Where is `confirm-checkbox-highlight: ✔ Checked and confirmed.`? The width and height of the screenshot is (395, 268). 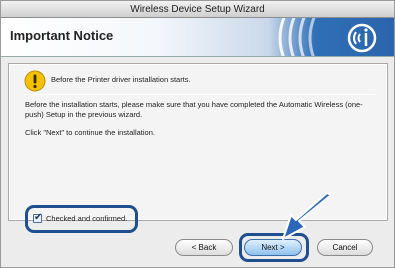 confirm-checkbox-highlight: ✔ Checked and confirmed. is located at coordinates (81, 219).